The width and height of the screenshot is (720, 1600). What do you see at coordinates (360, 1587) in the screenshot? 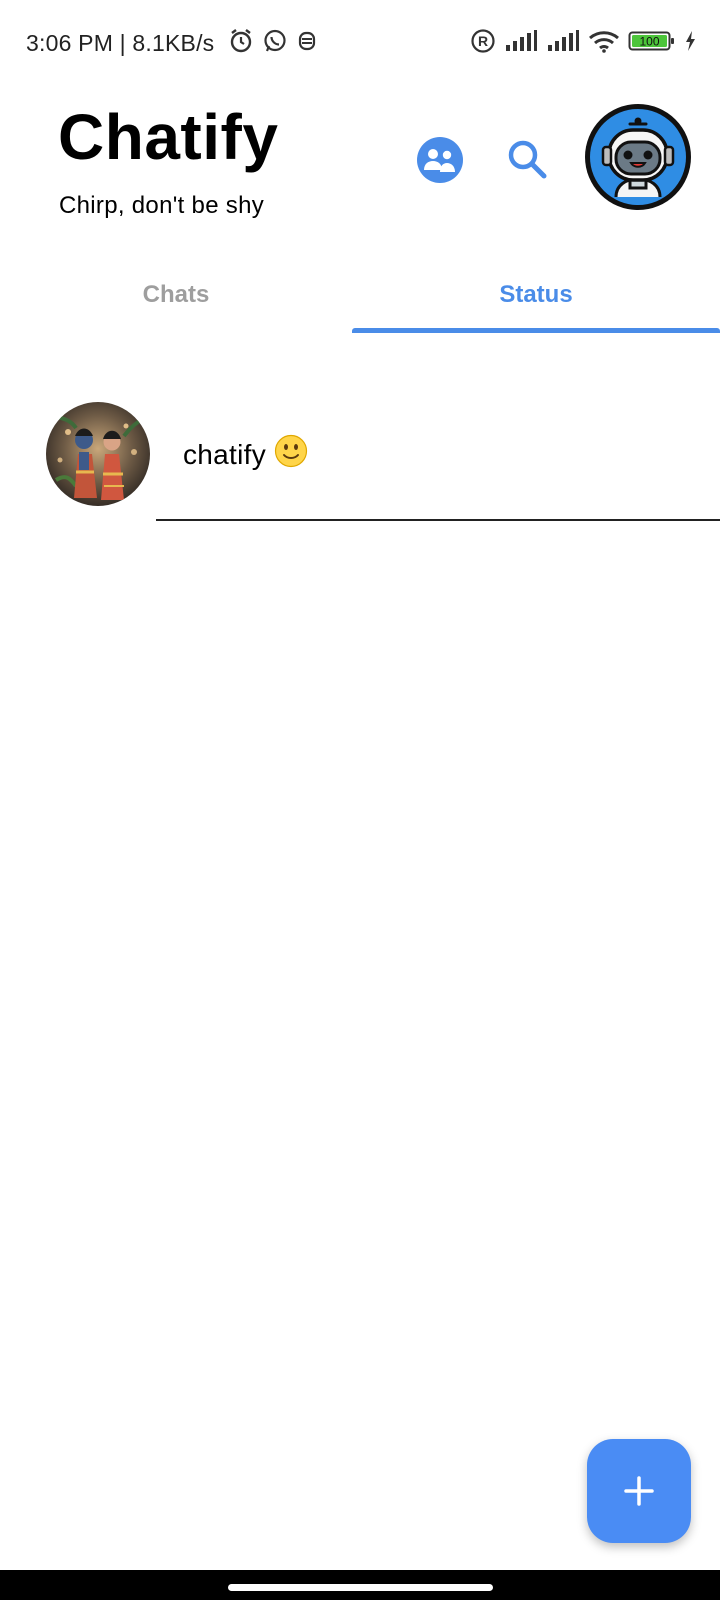
I see `home-gesture-handle` at bounding box center [360, 1587].